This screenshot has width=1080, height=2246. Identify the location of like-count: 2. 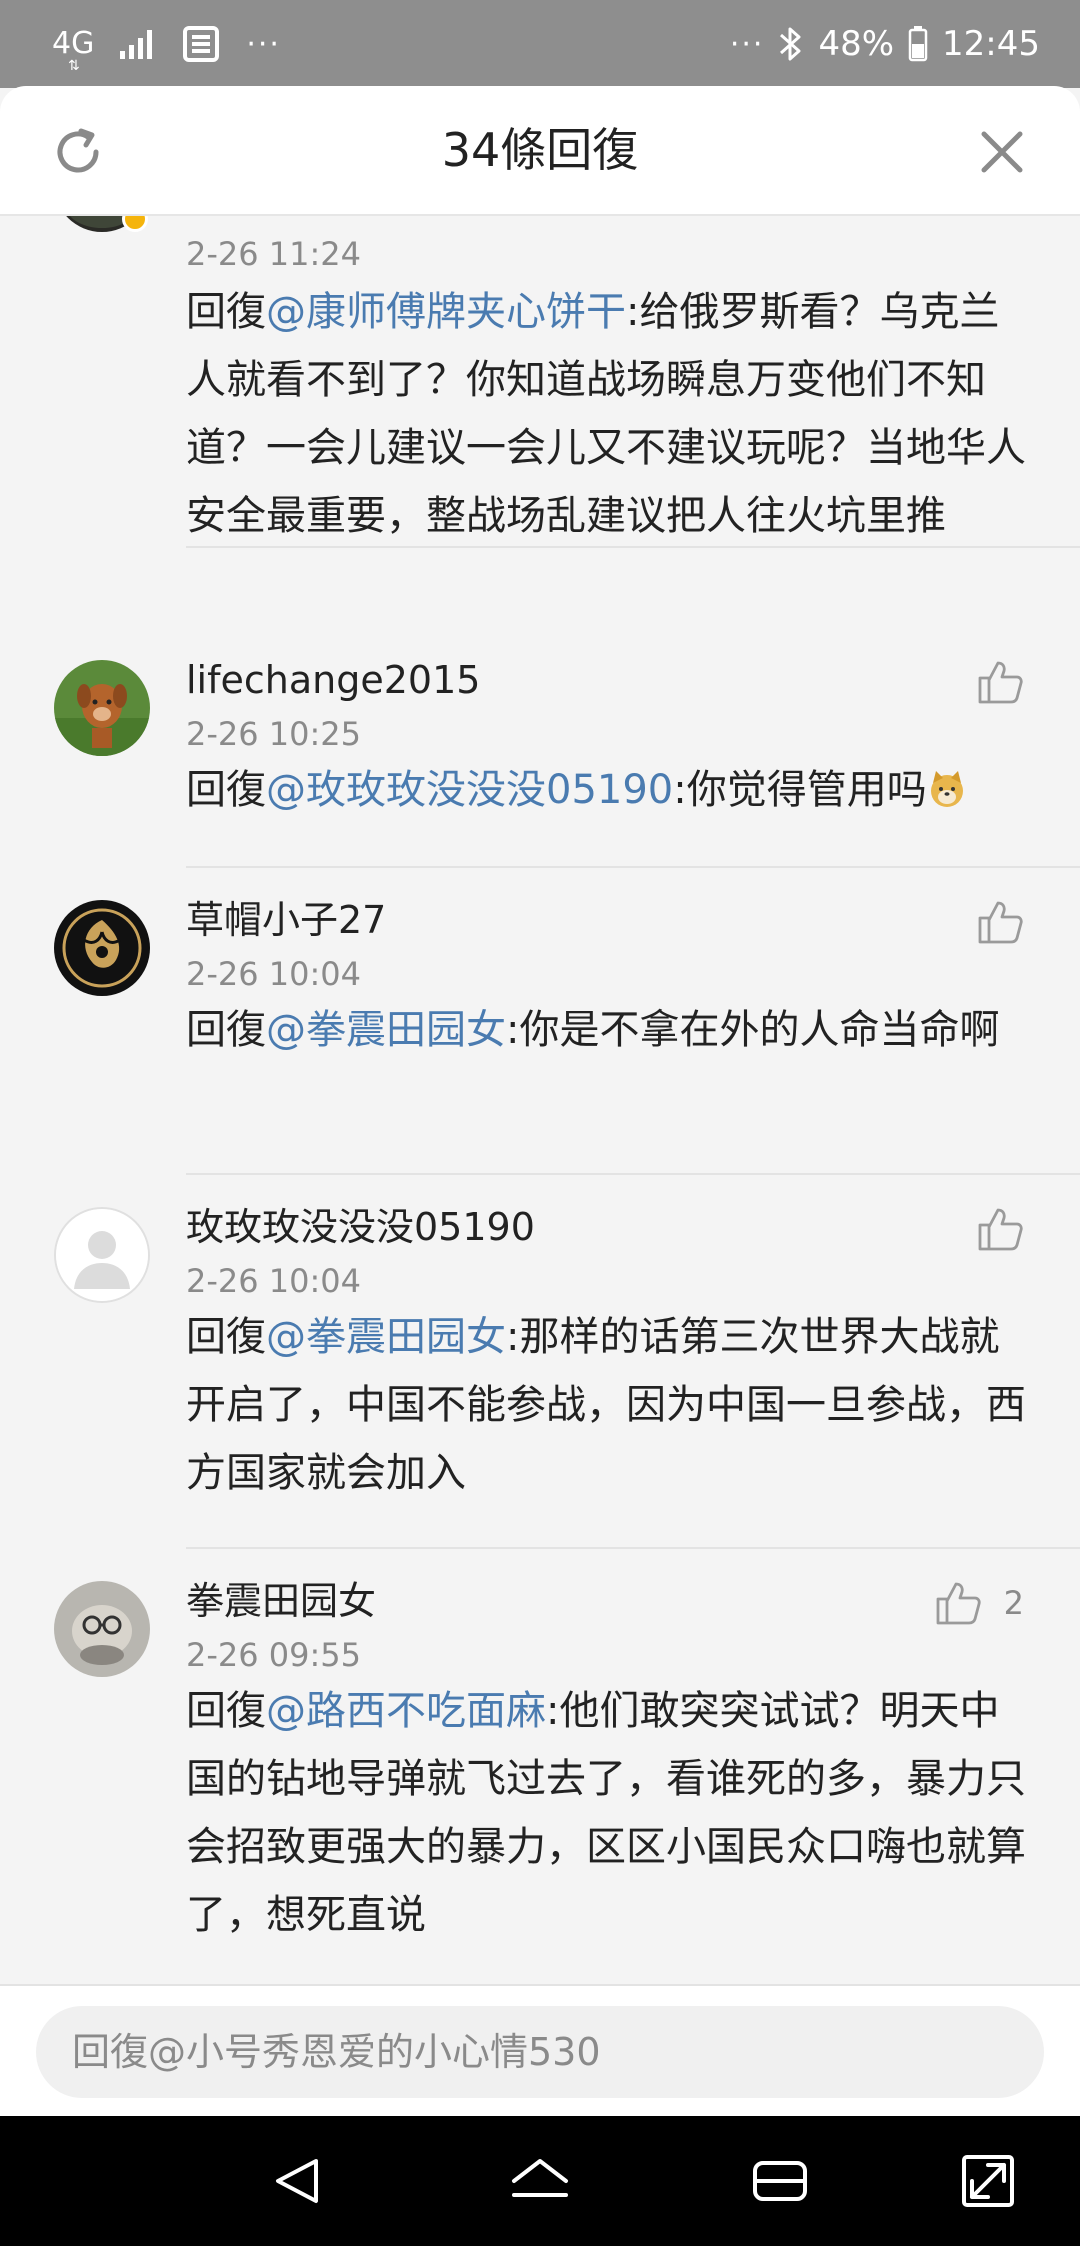
(1013, 1603).